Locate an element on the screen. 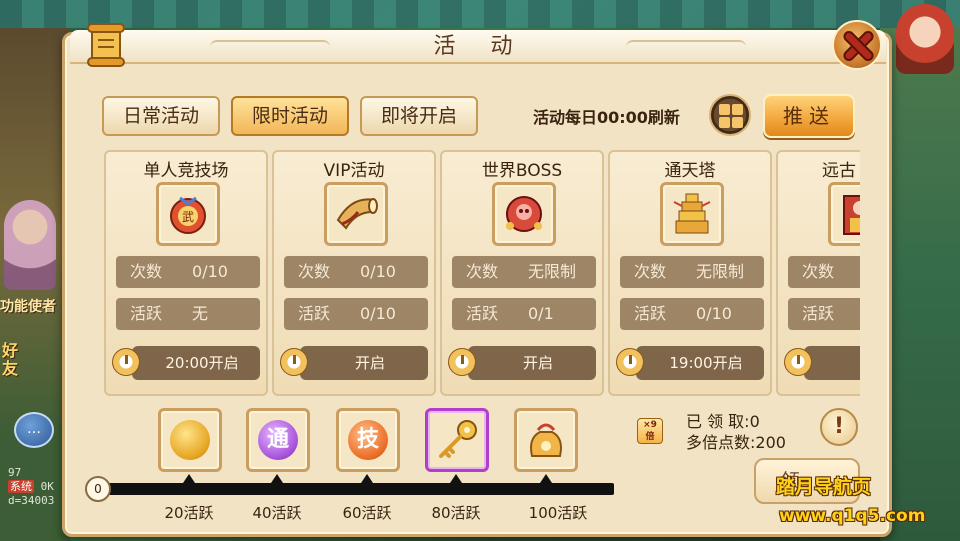  multiplier-icon: ×9 倍 is located at coordinates (650, 431).